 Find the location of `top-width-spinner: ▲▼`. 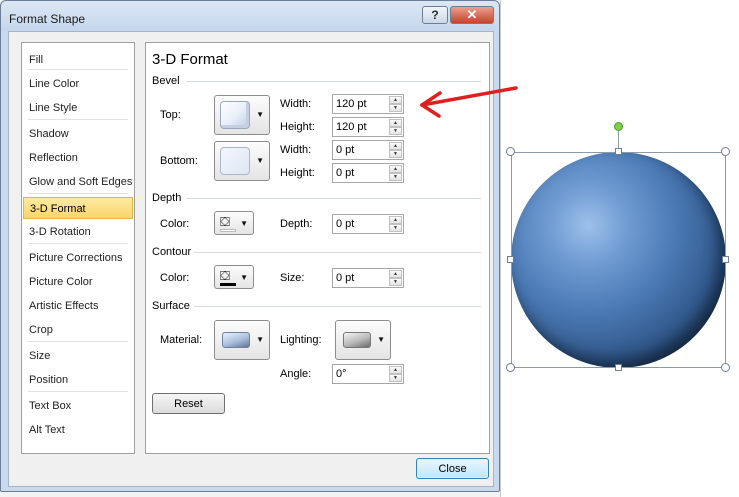

top-width-spinner: ▲▼ is located at coordinates (368, 104).